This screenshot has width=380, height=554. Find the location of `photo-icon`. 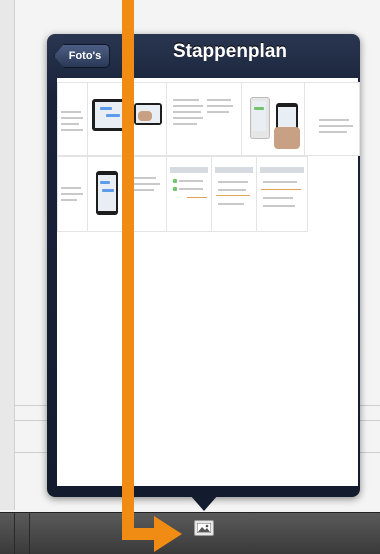

photo-icon is located at coordinates (204, 528).